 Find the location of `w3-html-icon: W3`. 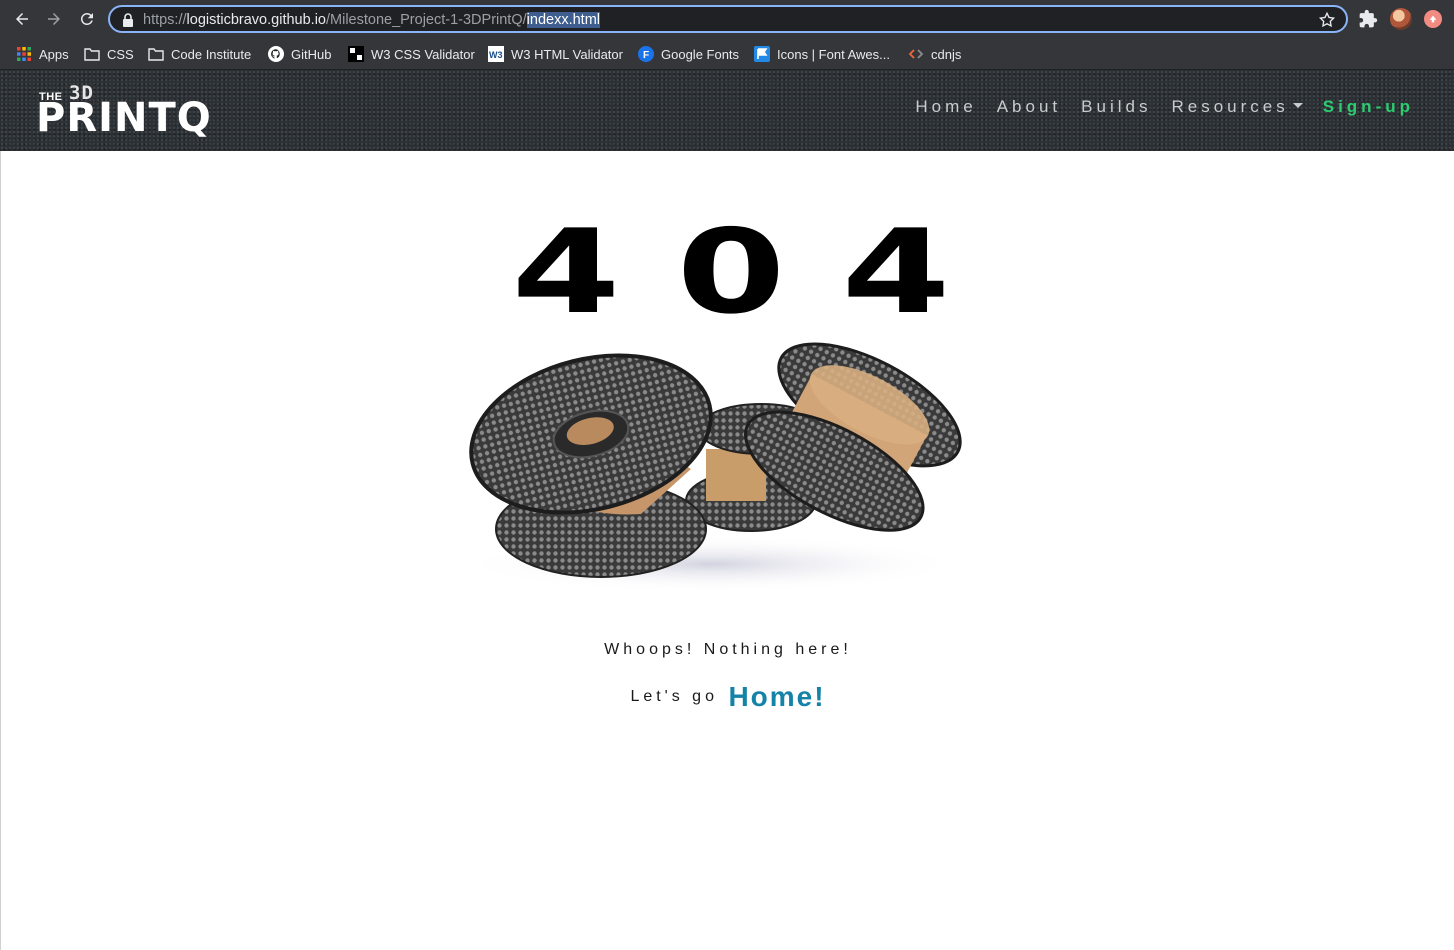

w3-html-icon: W3 is located at coordinates (496, 54).